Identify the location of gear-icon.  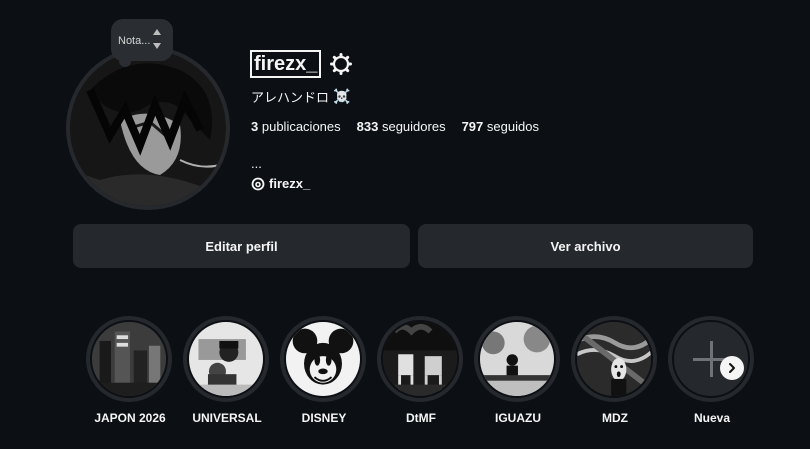
(341, 64).